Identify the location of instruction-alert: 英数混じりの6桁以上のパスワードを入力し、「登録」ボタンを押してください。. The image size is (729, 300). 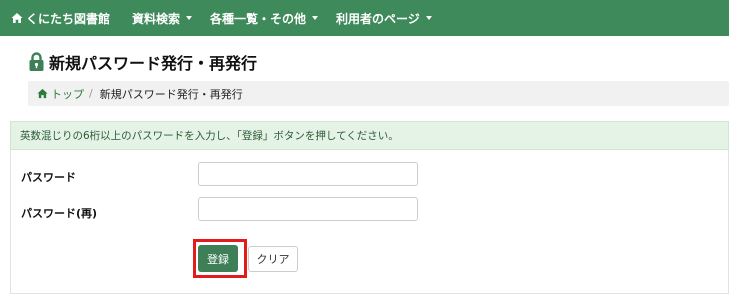
(369, 135).